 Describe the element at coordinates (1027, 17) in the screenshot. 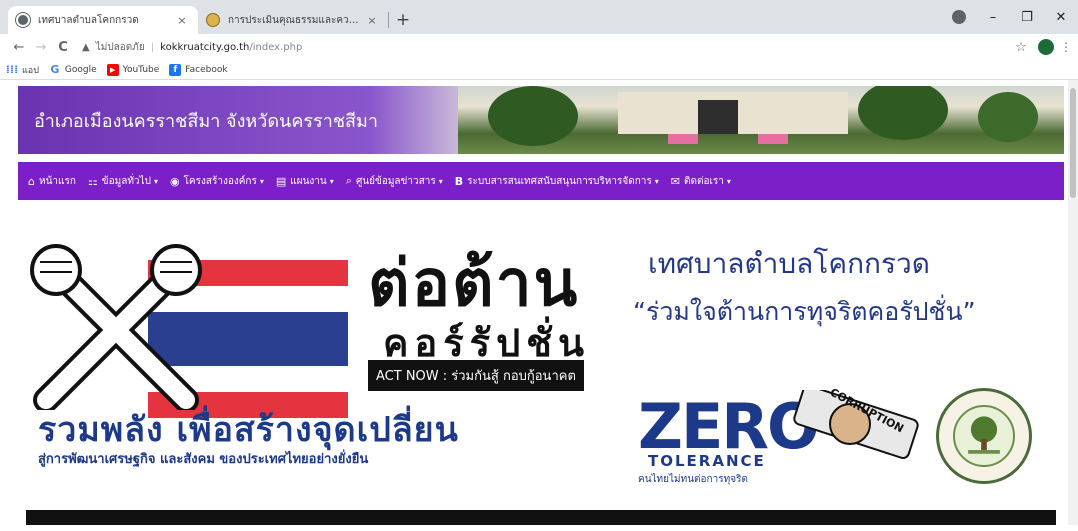

I see `maximize-button: ❐` at that location.